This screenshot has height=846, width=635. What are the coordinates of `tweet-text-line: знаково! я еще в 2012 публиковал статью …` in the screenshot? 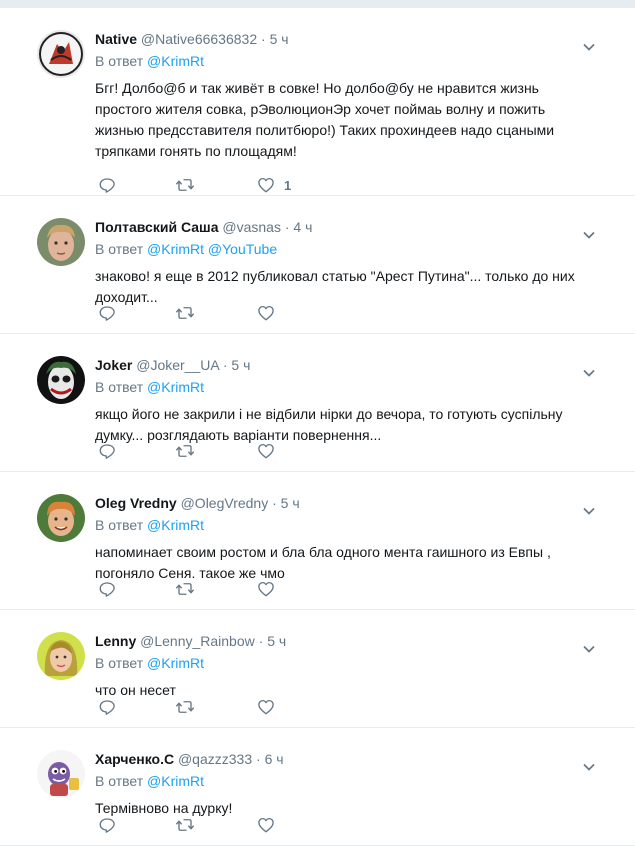 It's located at (335, 276).